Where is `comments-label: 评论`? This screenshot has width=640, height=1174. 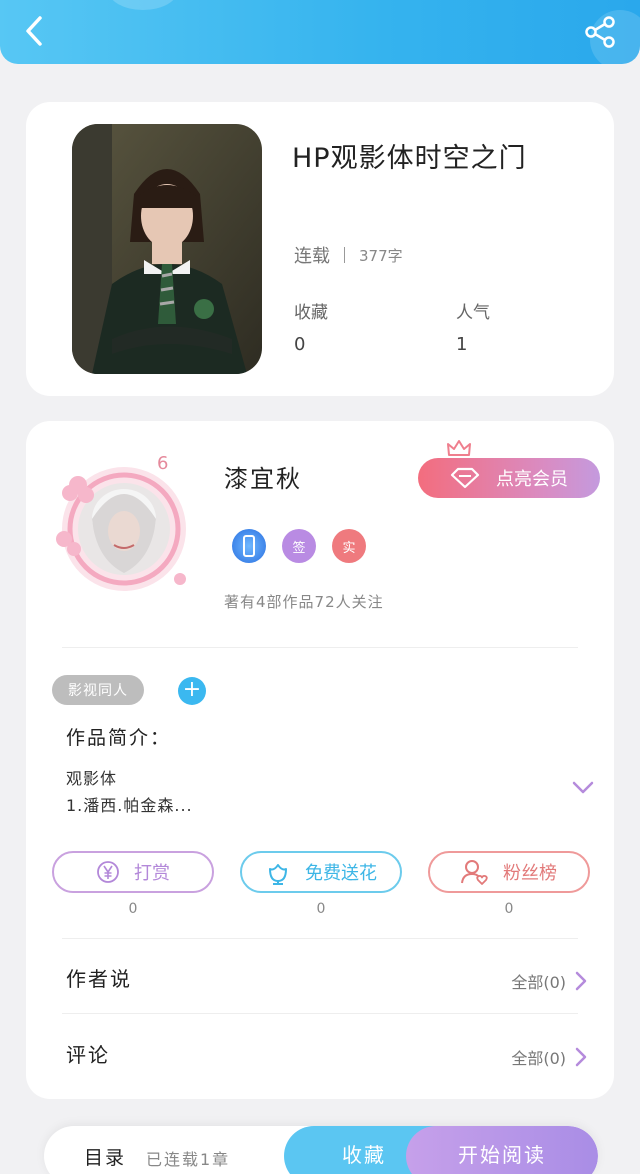
comments-label: 评论 is located at coordinates (88, 1055).